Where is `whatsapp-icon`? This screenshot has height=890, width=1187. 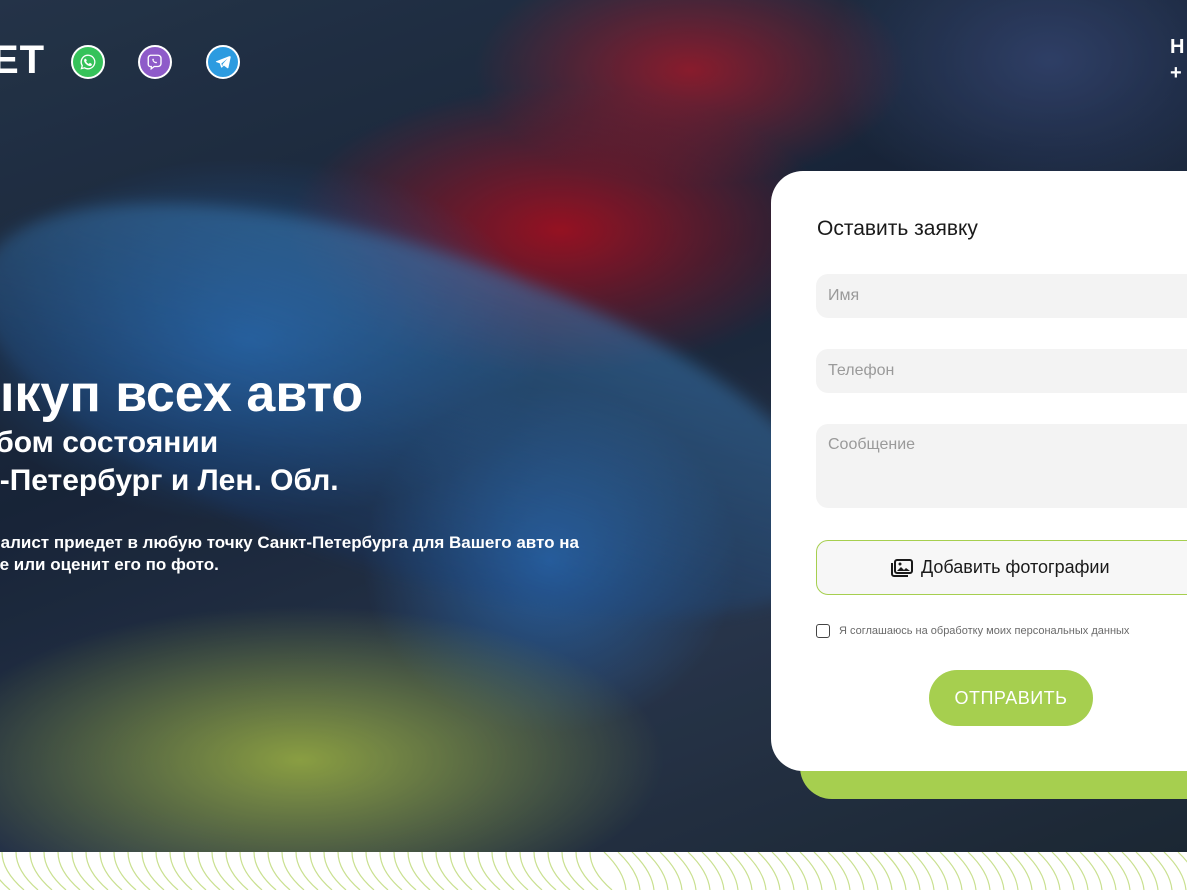 whatsapp-icon is located at coordinates (88, 62).